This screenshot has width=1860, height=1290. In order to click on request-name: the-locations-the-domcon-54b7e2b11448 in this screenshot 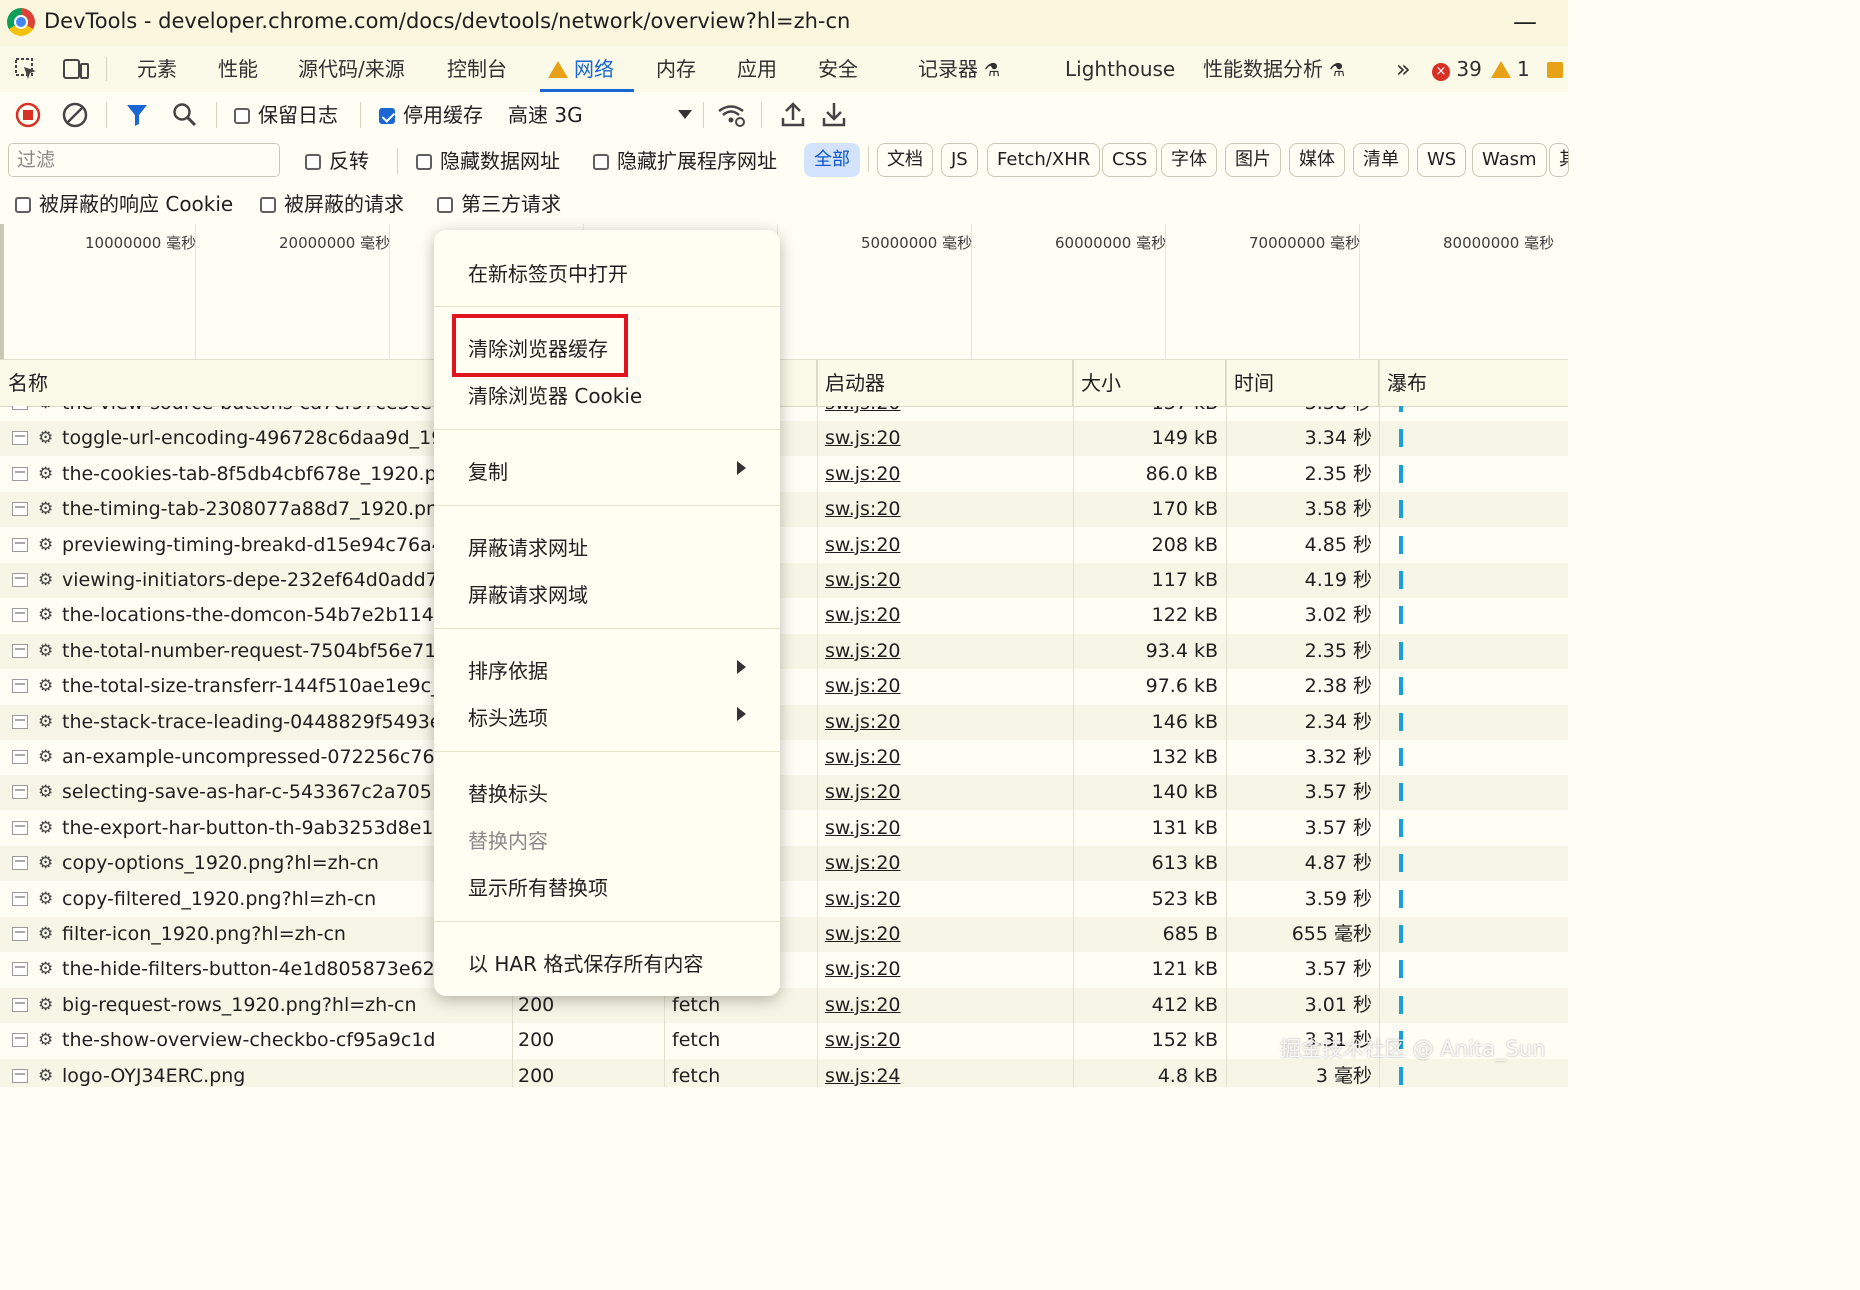, I will do `click(248, 615)`.